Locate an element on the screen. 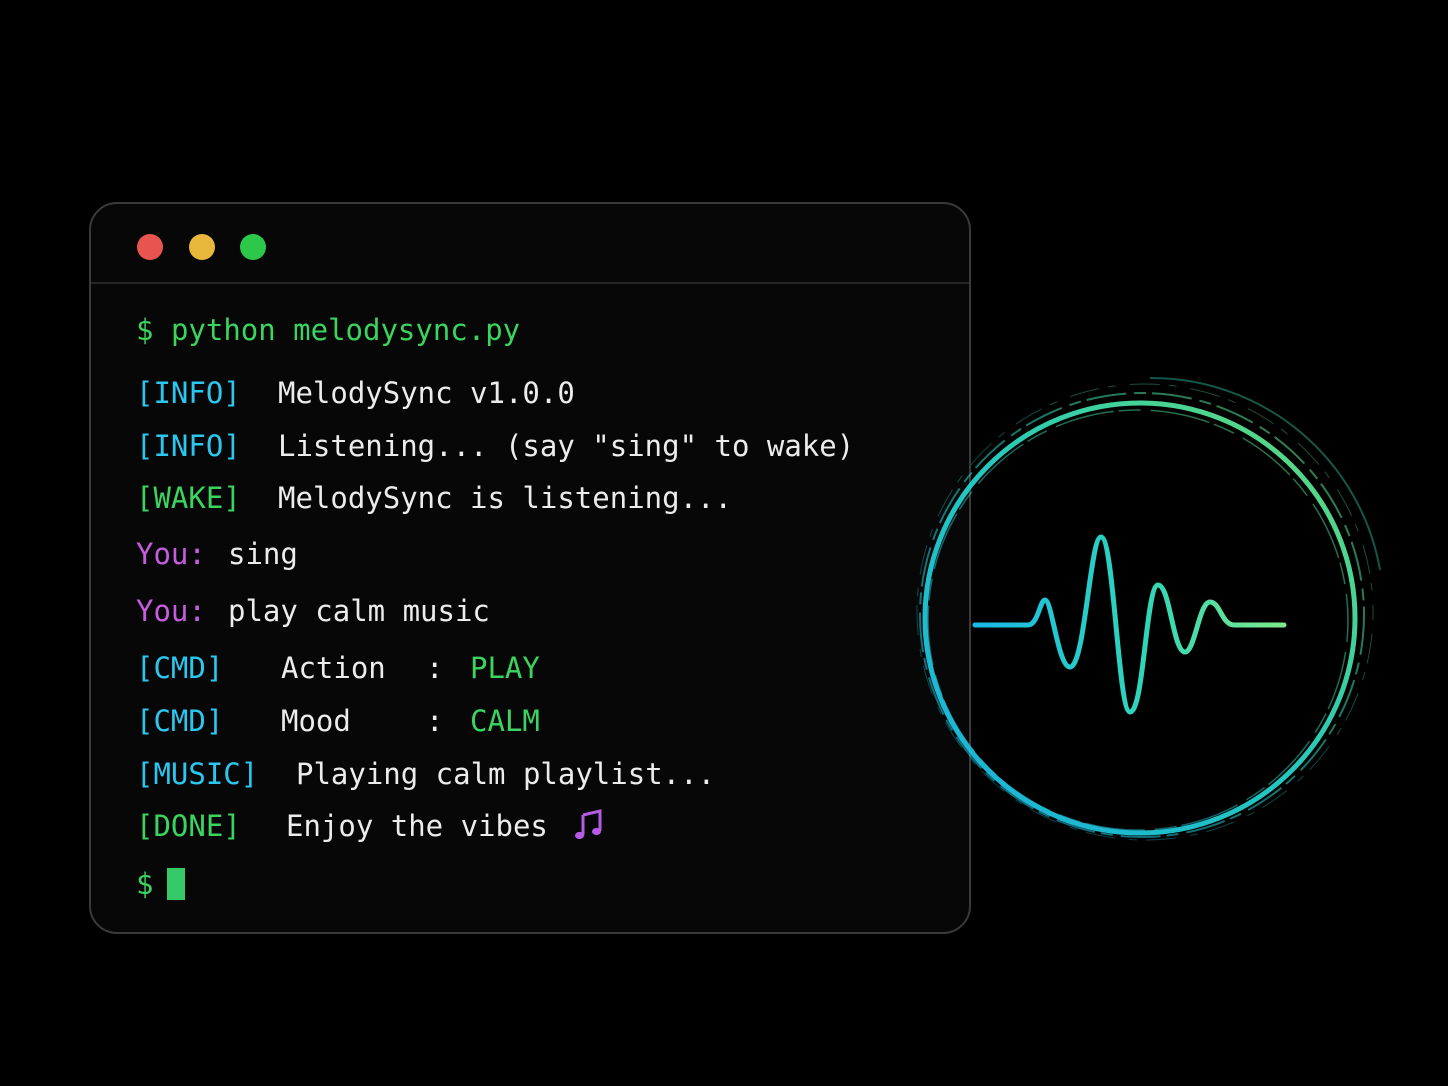  log-line: [INFO] MelodySync v1.0.0 is located at coordinates (355, 393).